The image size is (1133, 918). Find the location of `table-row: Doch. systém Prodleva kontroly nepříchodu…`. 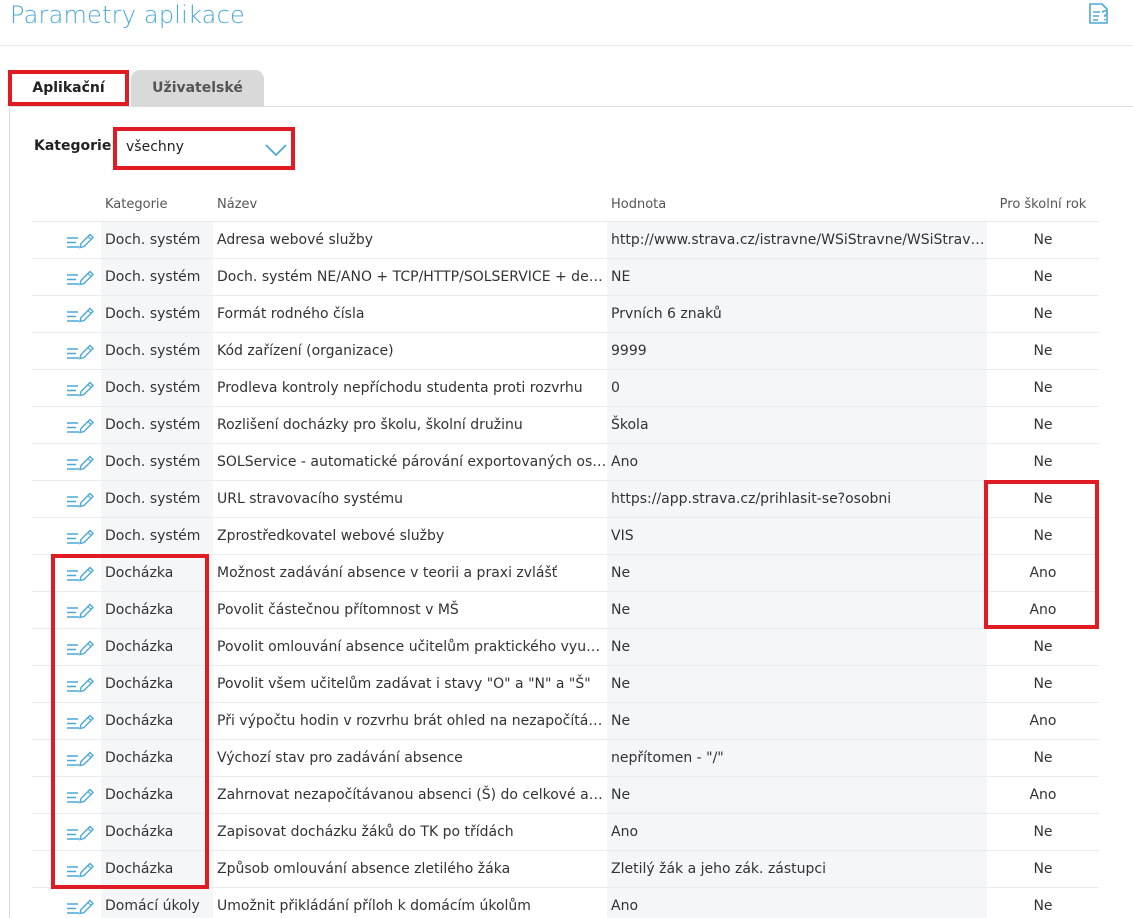

table-row: Doch. systém Prodleva kontroly nepříchodu… is located at coordinates (565, 388).